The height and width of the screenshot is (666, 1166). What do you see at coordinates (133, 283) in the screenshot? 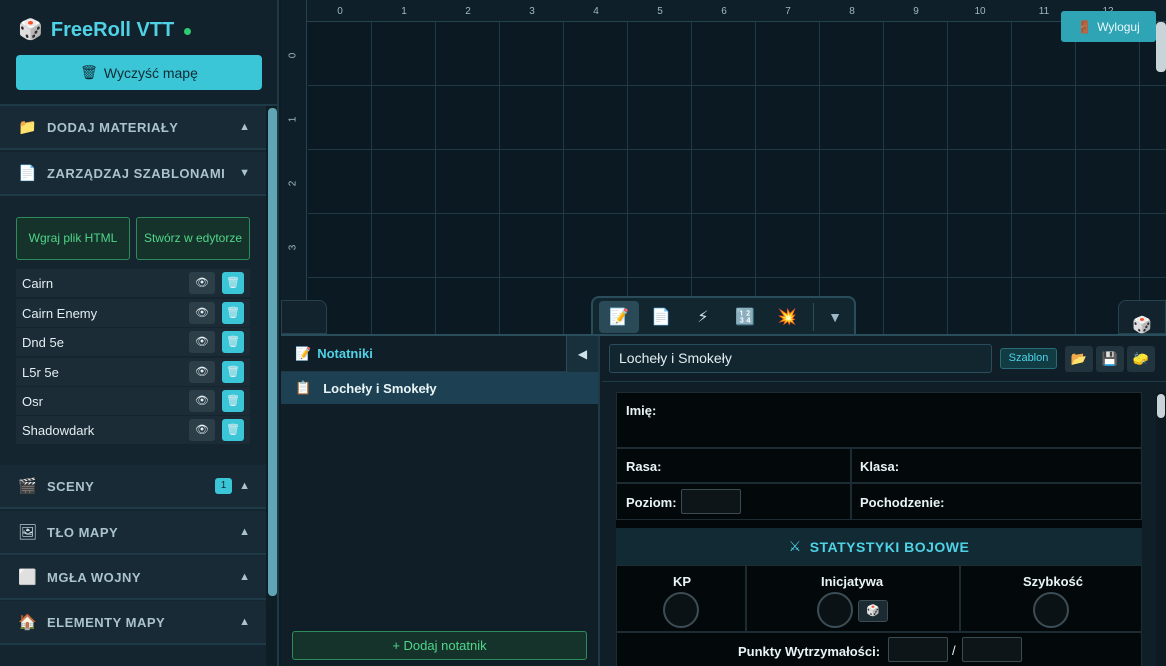
I see `template-row: Cairn 👁 🗑` at bounding box center [133, 283].